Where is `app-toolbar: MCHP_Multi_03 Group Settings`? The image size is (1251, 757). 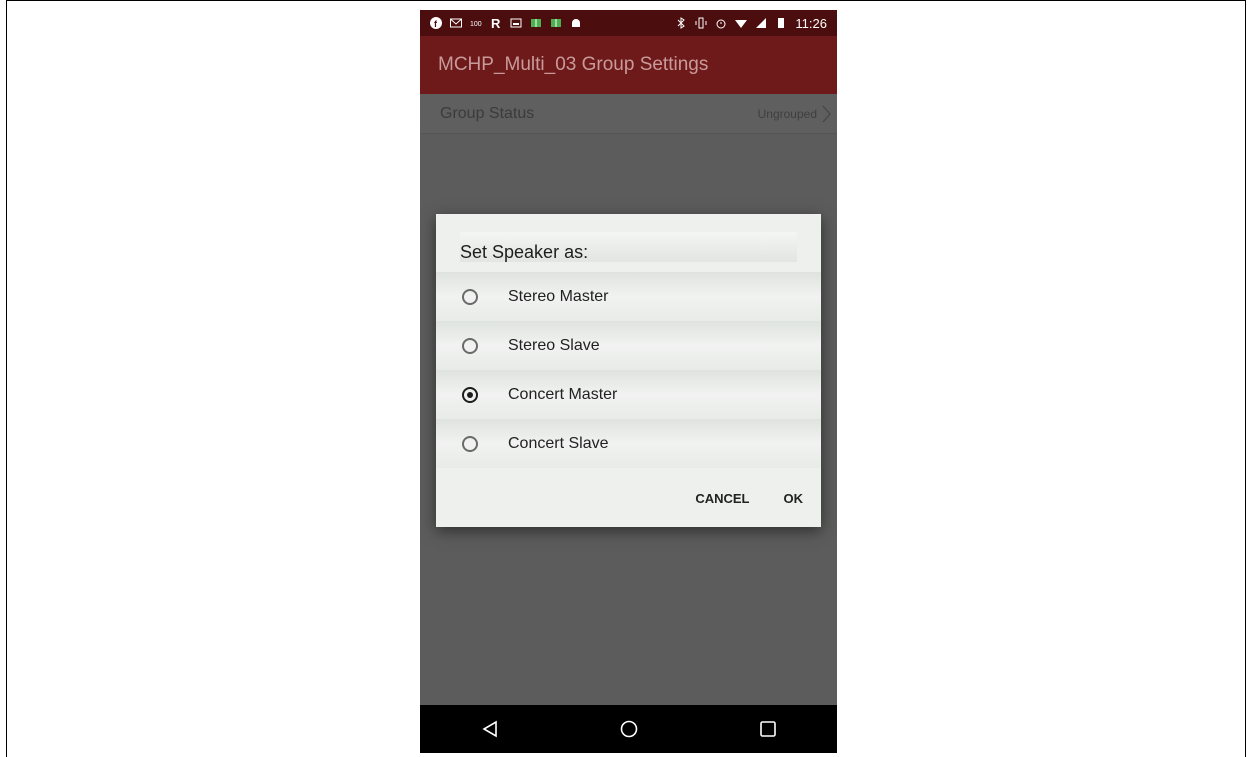
app-toolbar: MCHP_Multi_03 Group Settings is located at coordinates (628, 65).